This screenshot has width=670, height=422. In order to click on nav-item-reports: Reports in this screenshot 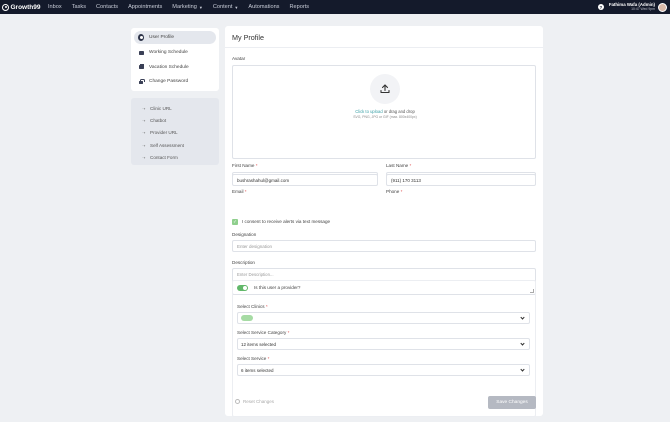, I will do `click(299, 7)`.